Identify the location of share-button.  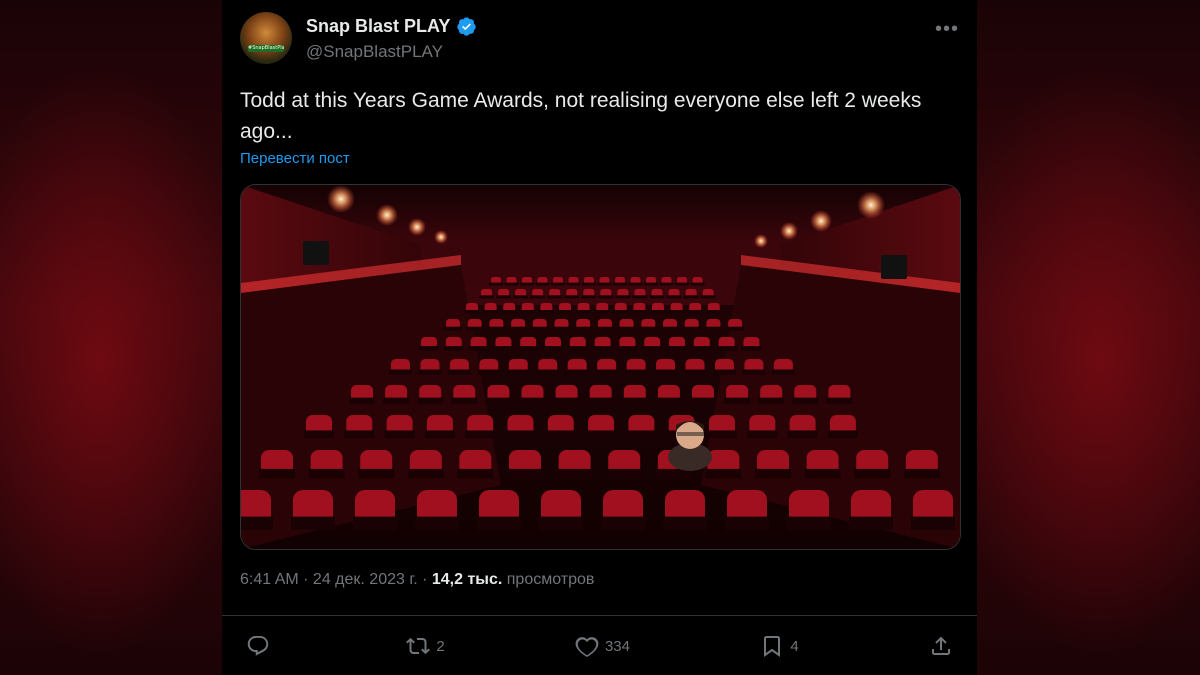
(941, 646).